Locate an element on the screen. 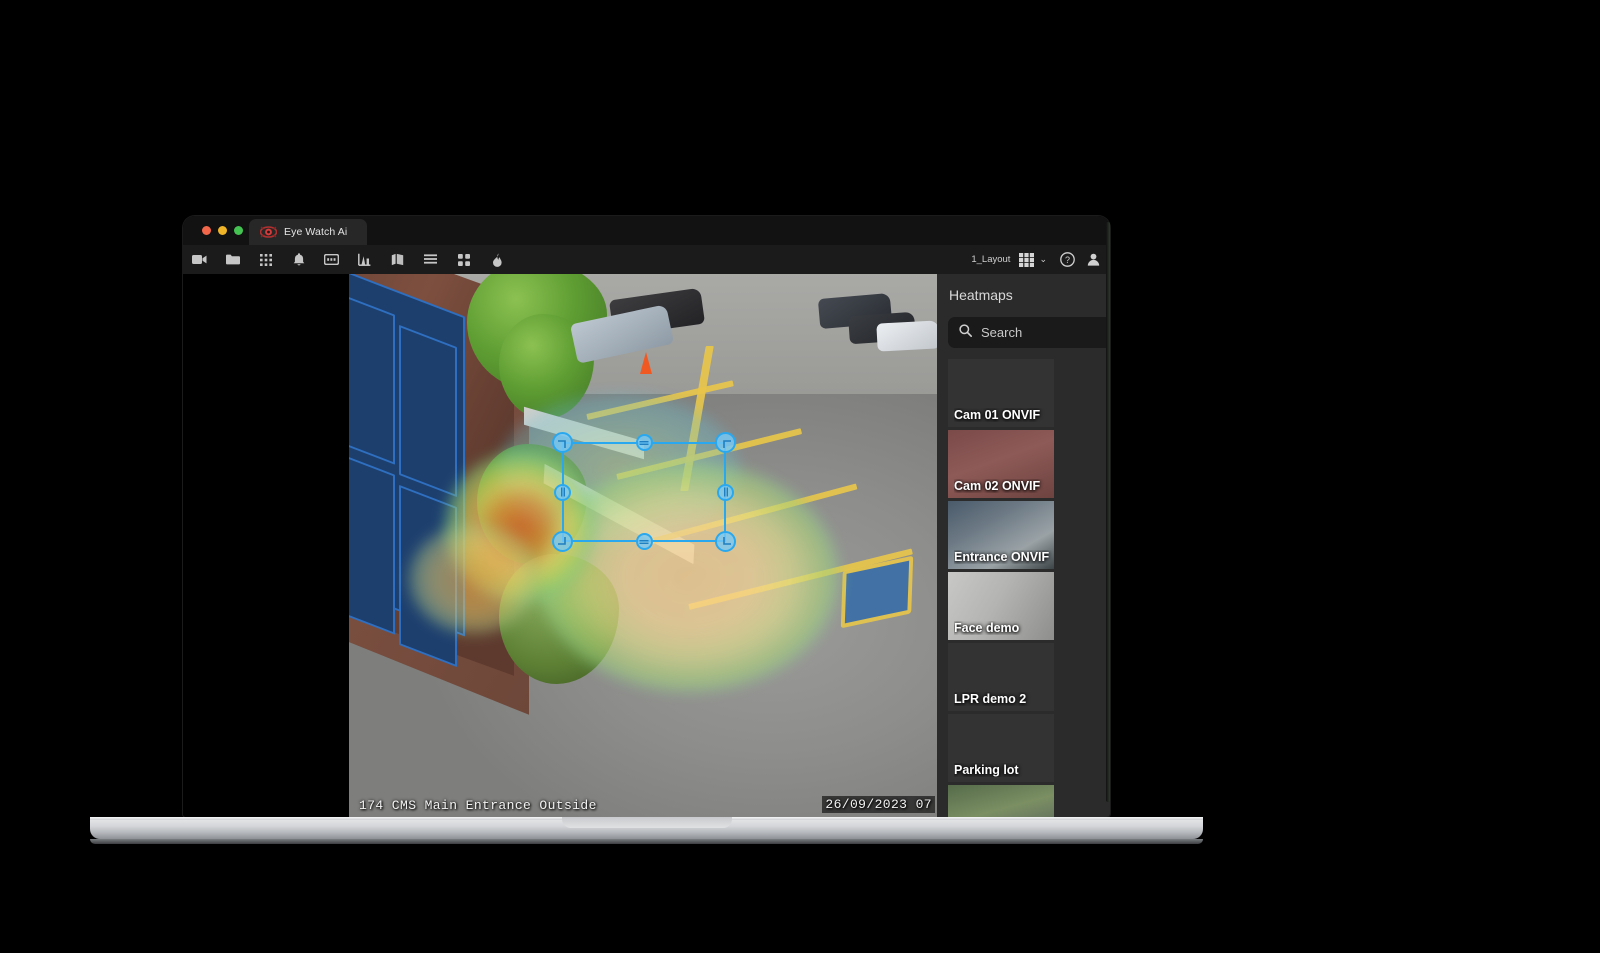 The width and height of the screenshot is (1600, 953). bar-chart-icon is located at coordinates (364, 259).